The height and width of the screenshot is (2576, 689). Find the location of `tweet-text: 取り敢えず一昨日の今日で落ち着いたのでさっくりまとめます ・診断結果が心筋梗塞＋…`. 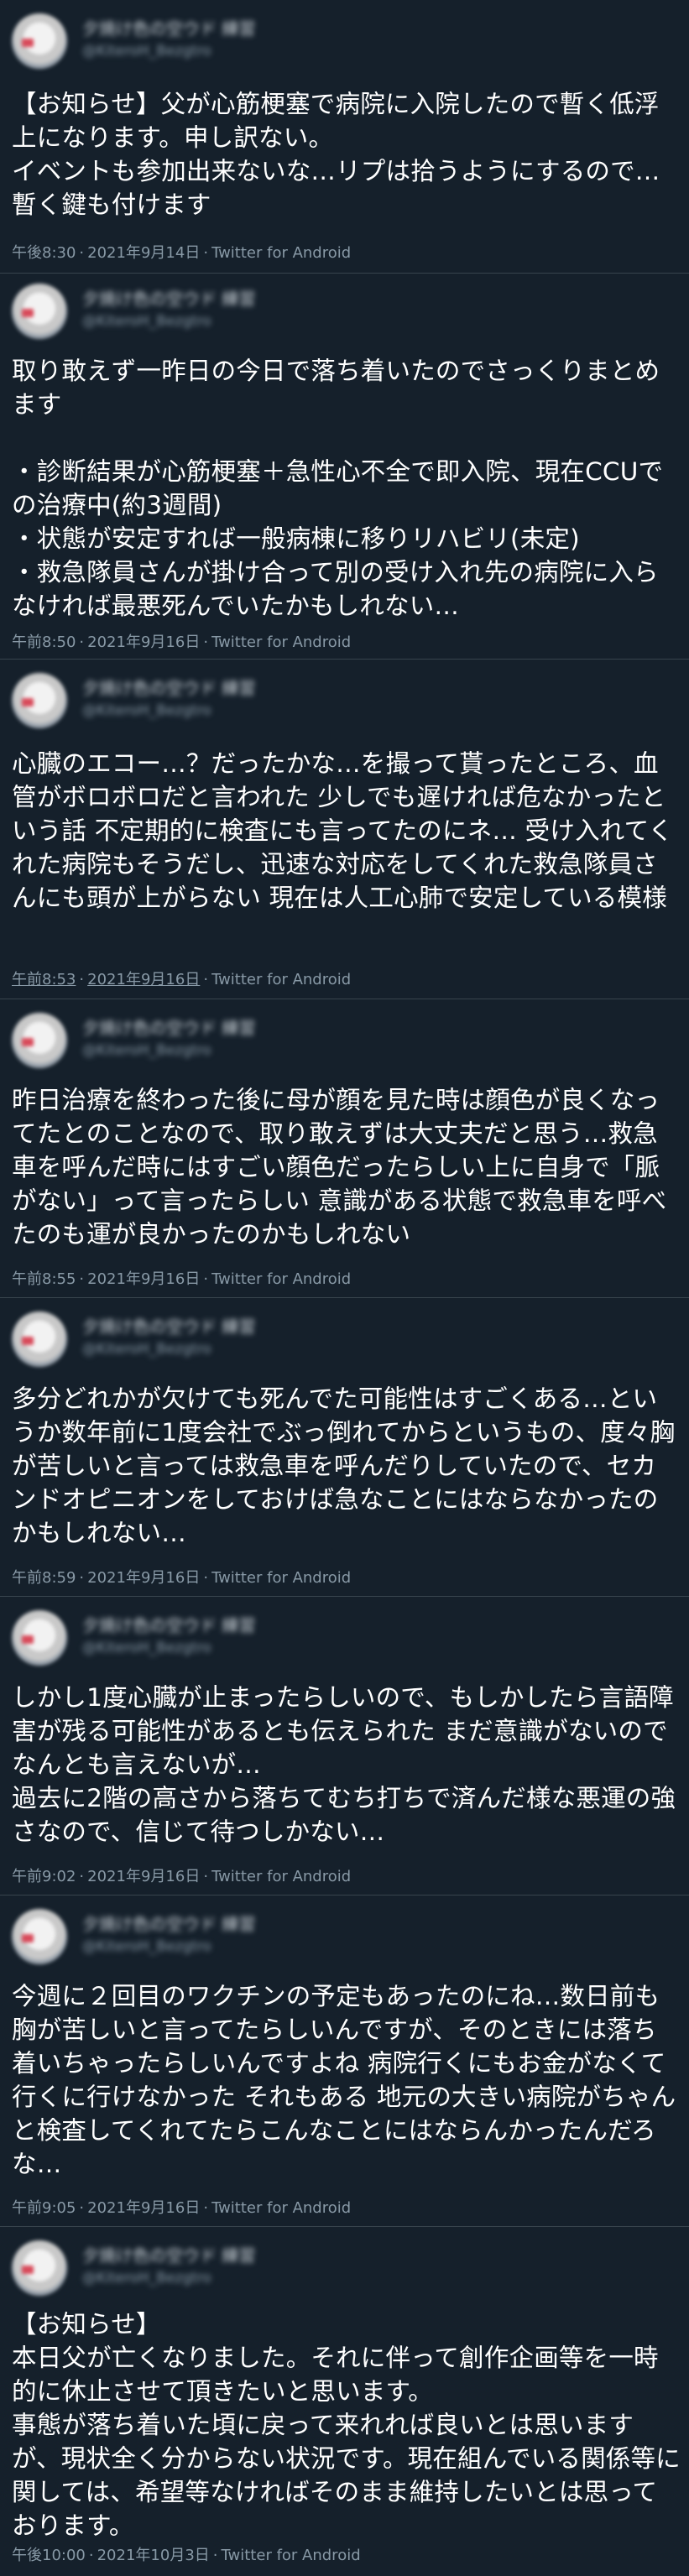

tweet-text: 取り敢えず一昨日の今日で落ち着いたのでさっくりまとめます ・診断結果が心筋梗塞＋… is located at coordinates (338, 488).